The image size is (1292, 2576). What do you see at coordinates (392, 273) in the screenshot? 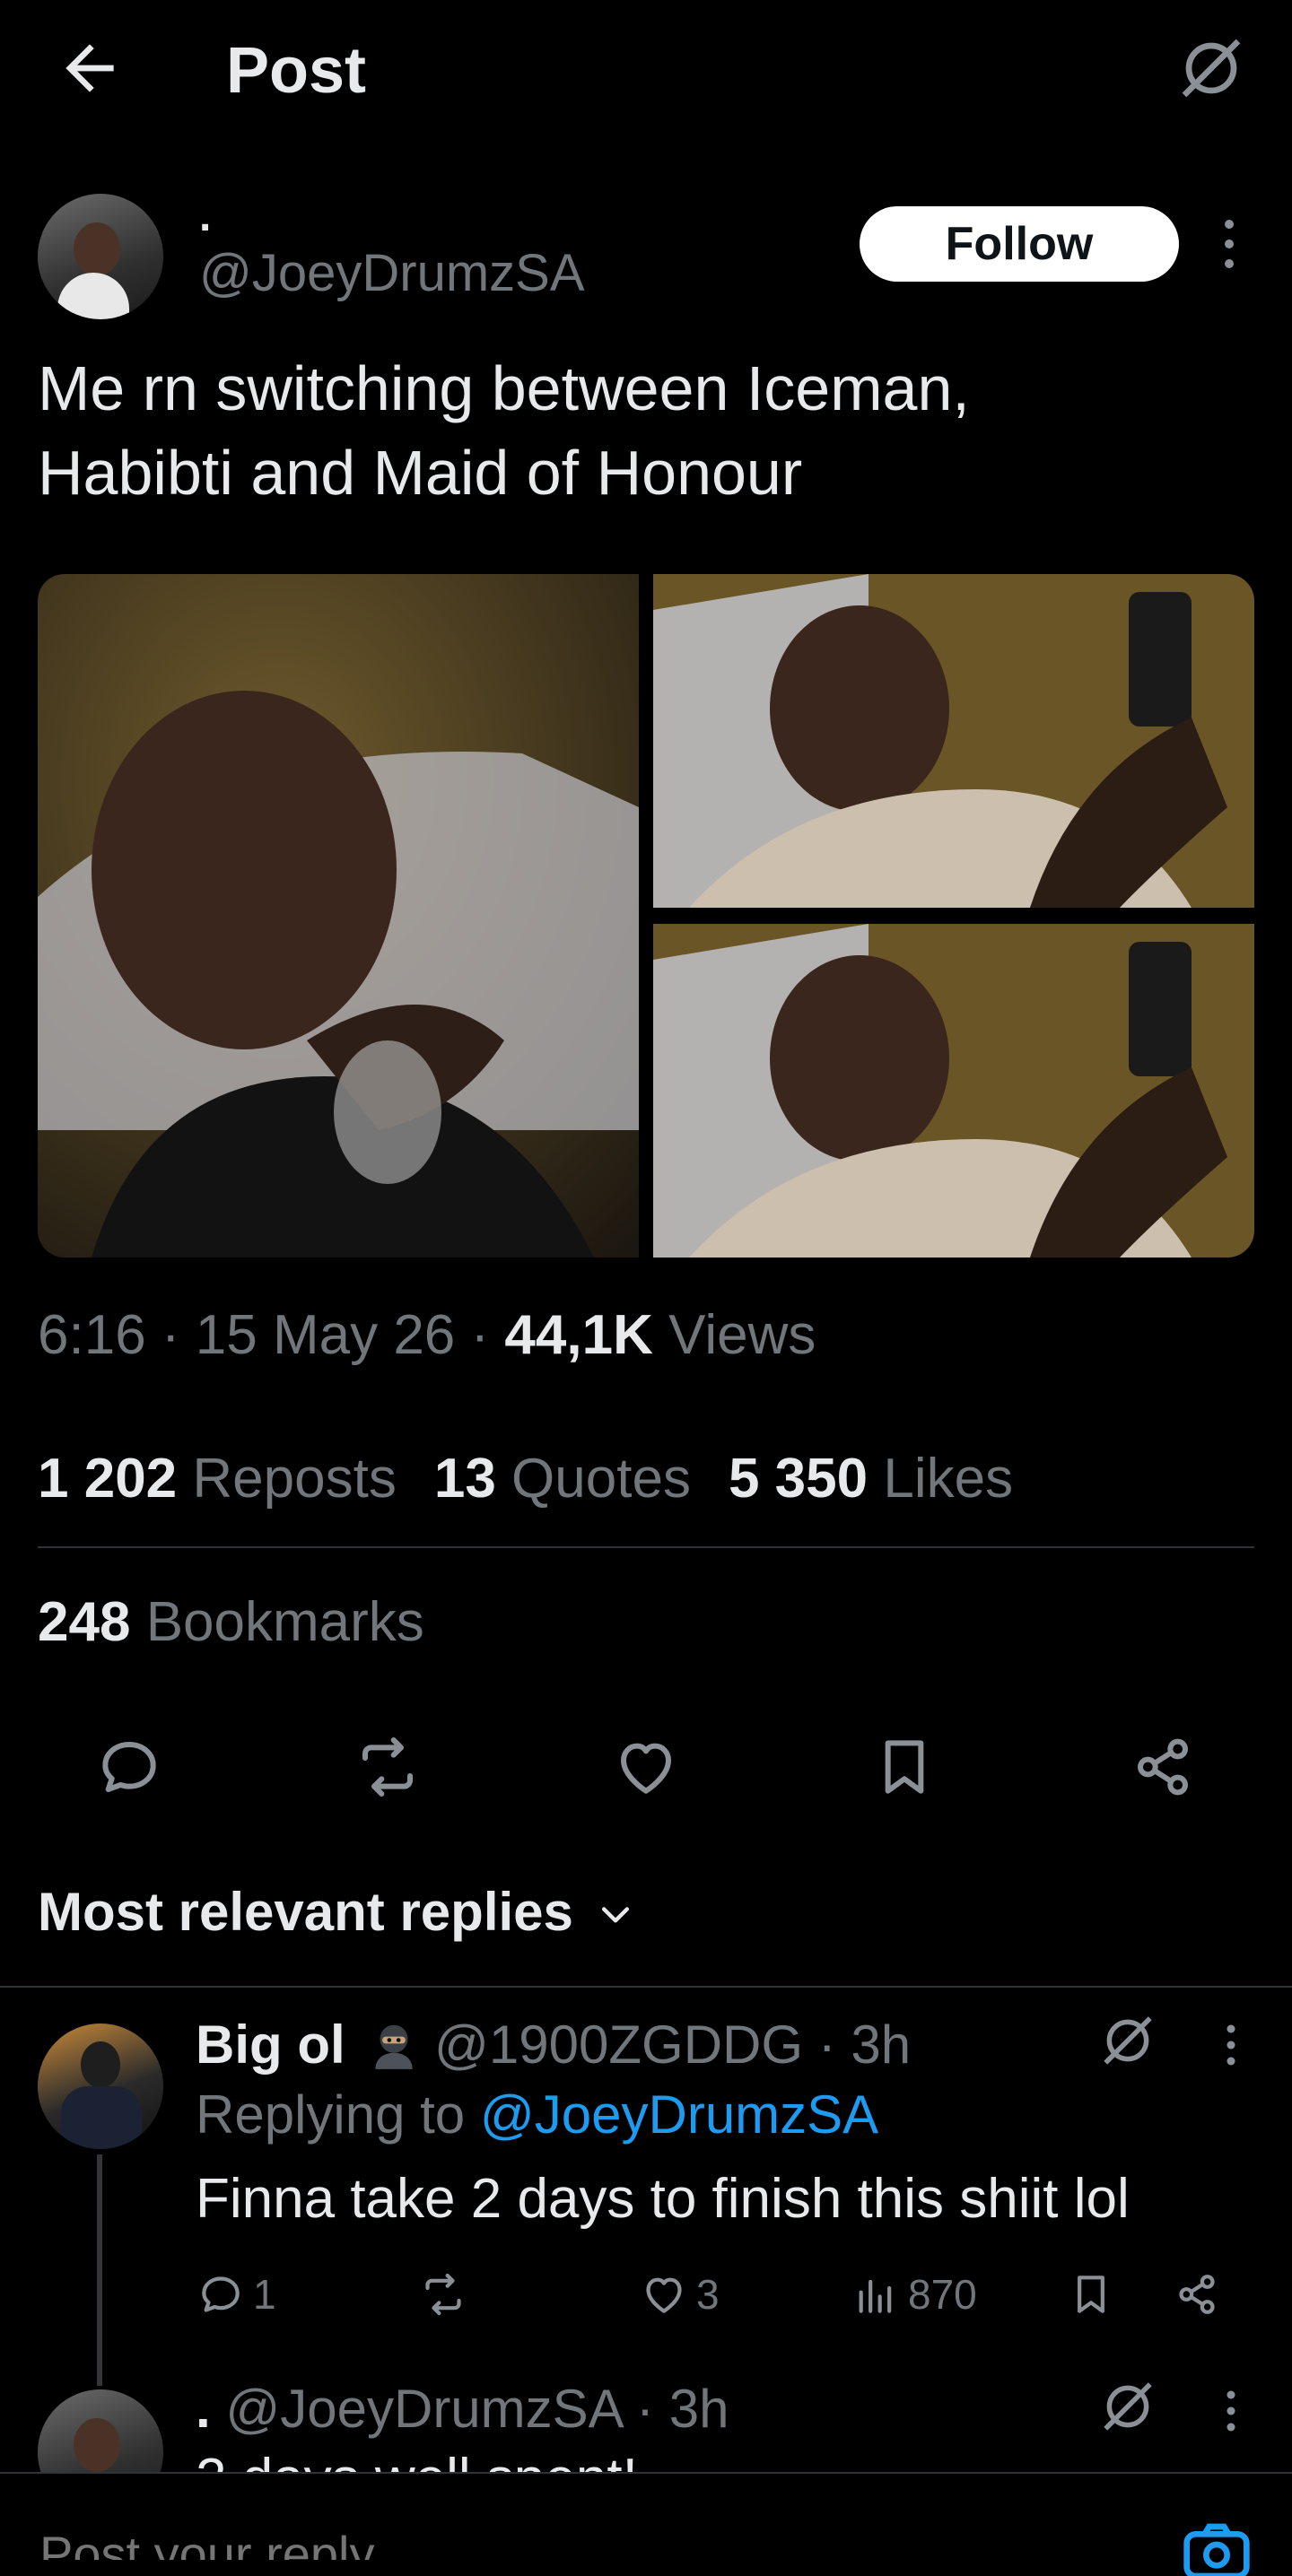
I see `author-handle: @JoeyDrumzSA` at bounding box center [392, 273].